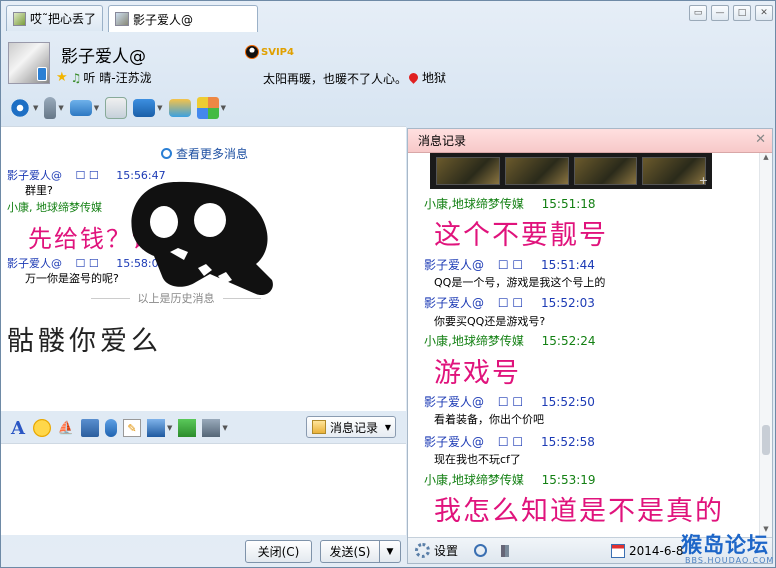 This screenshot has height=568, width=776. Describe the element at coordinates (760, 139) in the screenshot. I see `close-icon: ✕` at that location.